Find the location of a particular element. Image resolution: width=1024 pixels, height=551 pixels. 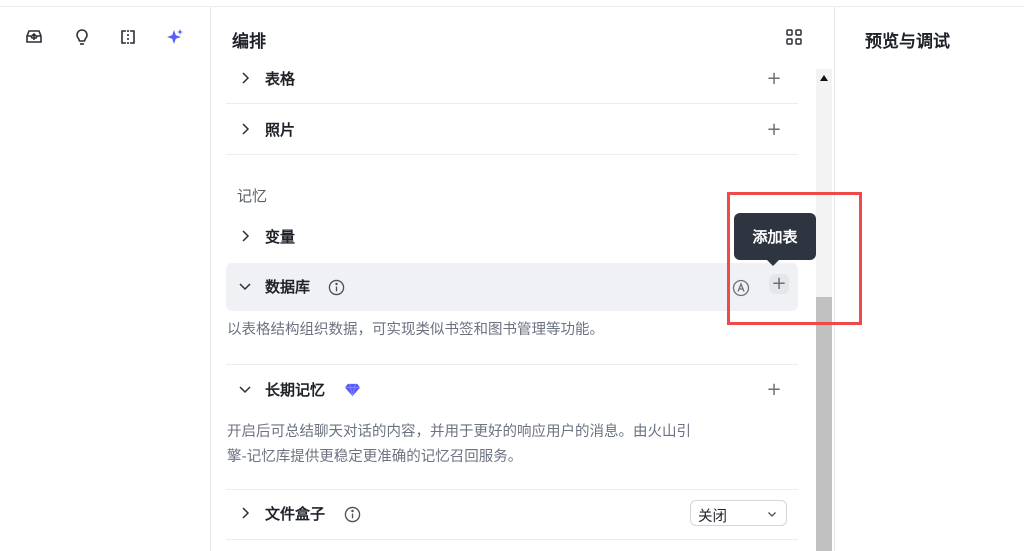

scrollbar is located at coordinates (824, 310).